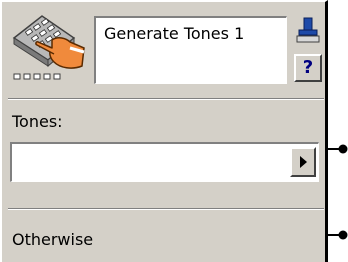 The height and width of the screenshot is (262, 348). I want to click on tones-expand-button, so click(303, 162).